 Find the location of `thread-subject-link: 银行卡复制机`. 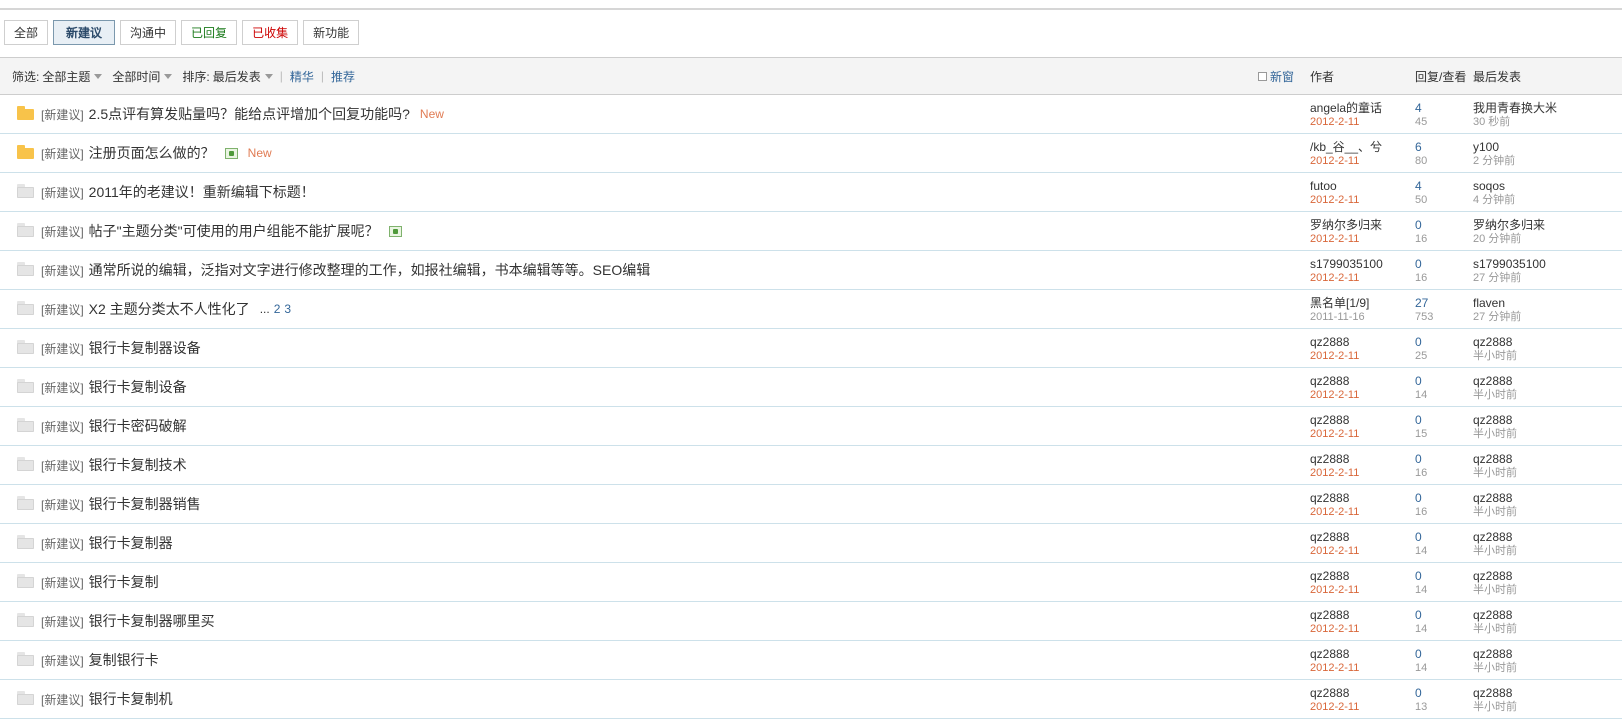

thread-subject-link: 银行卡复制机 is located at coordinates (131, 699).